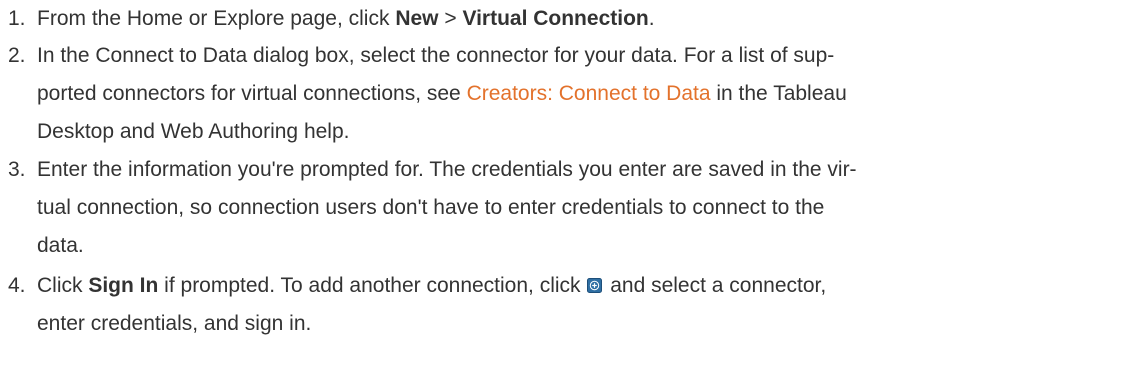 The height and width of the screenshot is (381, 1132). I want to click on step-text: in the Tableau, so click(778, 93).